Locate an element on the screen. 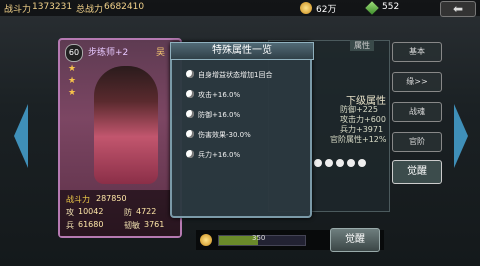  spd-value: 3761 is located at coordinates (154, 224).